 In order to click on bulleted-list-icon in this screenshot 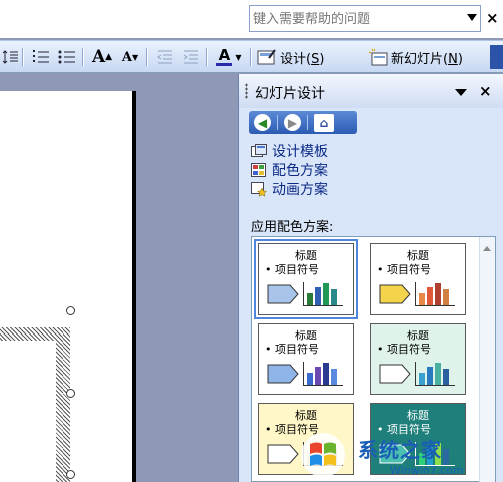, I will do `click(67, 57)`.